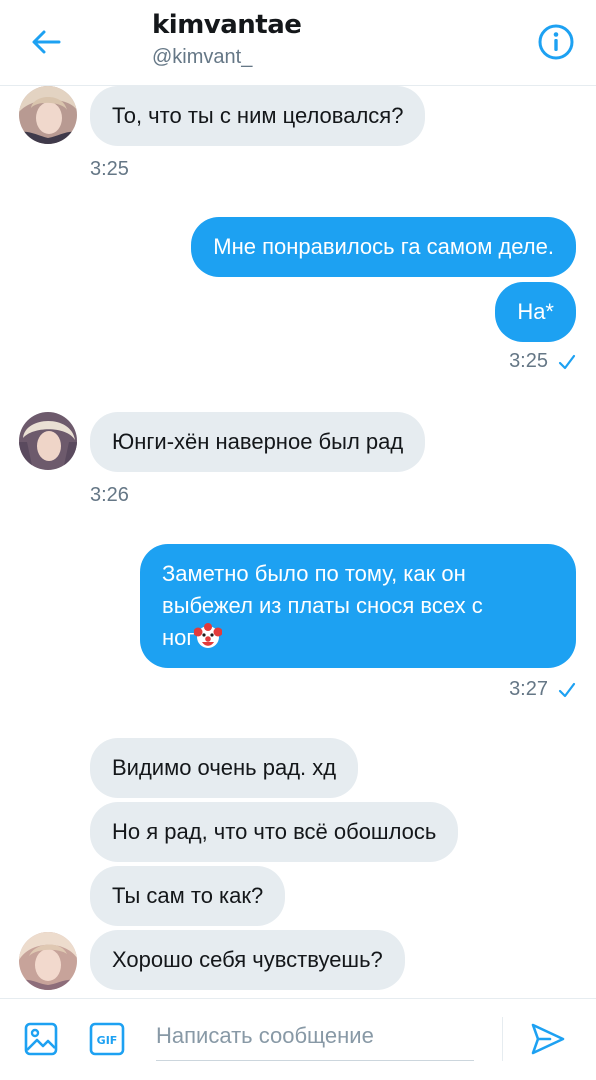 This screenshot has width=596, height=1080. I want to click on conversation-header: kimvantae @kimvant_, so click(298, 43).